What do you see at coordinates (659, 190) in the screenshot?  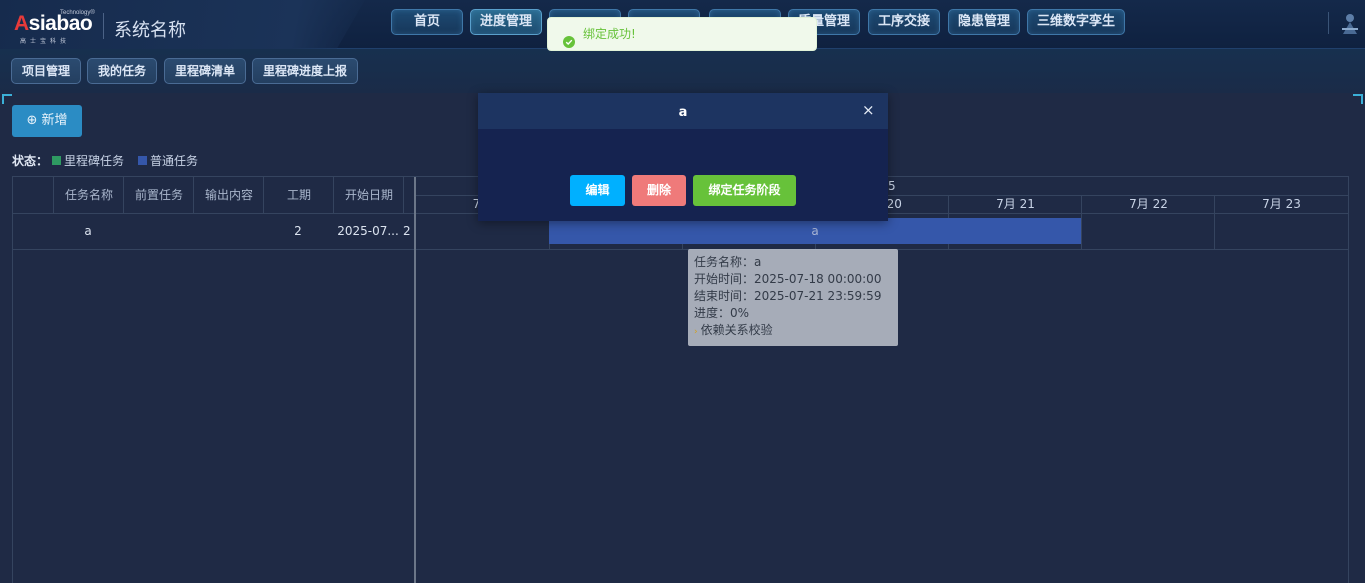 I see `delete-button: 删除` at bounding box center [659, 190].